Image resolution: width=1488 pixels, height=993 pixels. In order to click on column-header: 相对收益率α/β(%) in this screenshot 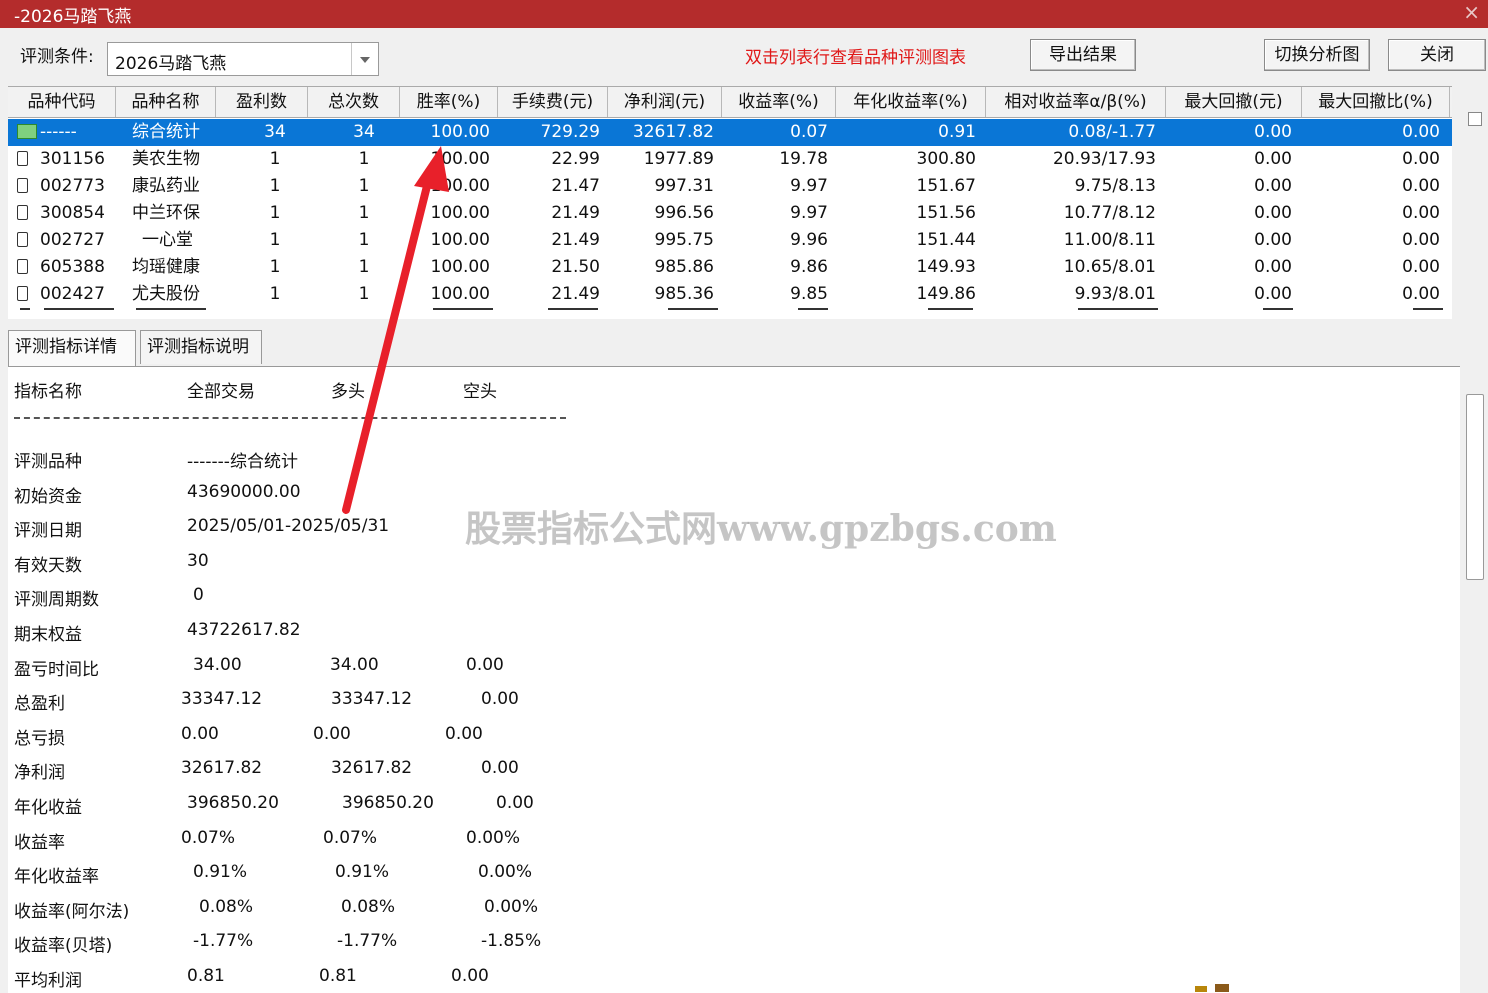, I will do `click(1076, 102)`.